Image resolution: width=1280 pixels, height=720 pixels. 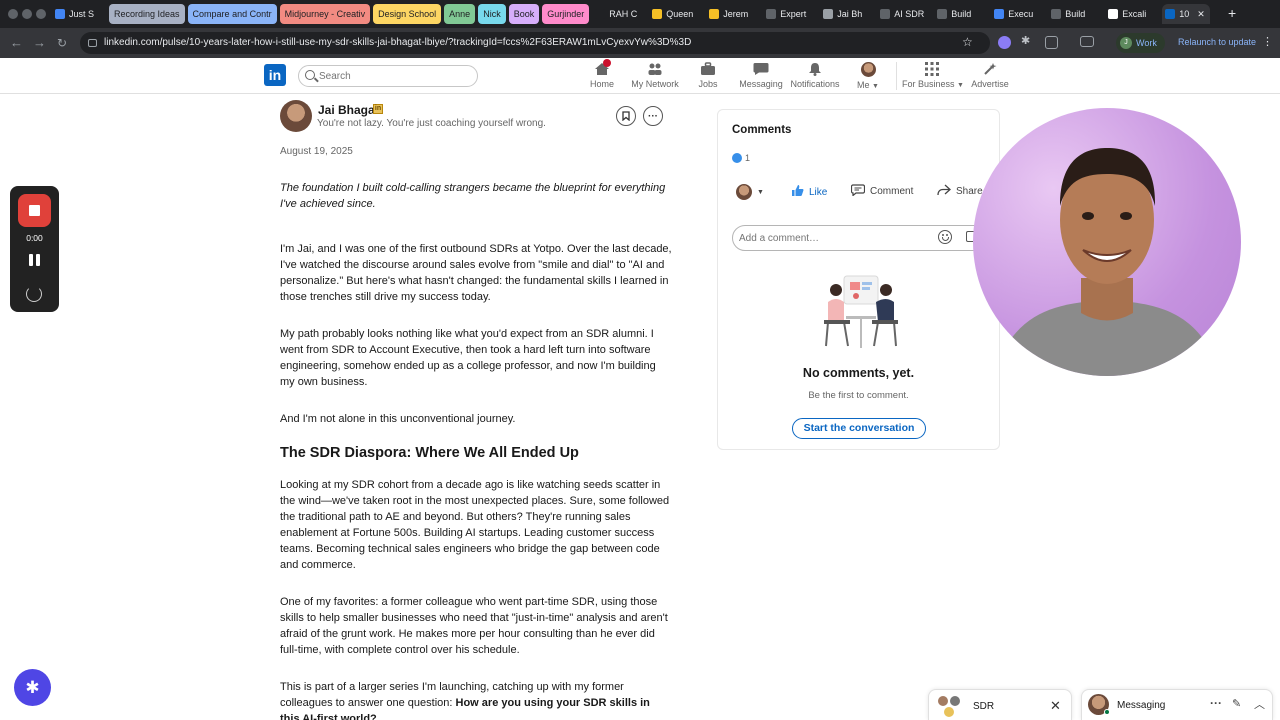 I want to click on close-icon: ✕, so click(x=1055, y=706).